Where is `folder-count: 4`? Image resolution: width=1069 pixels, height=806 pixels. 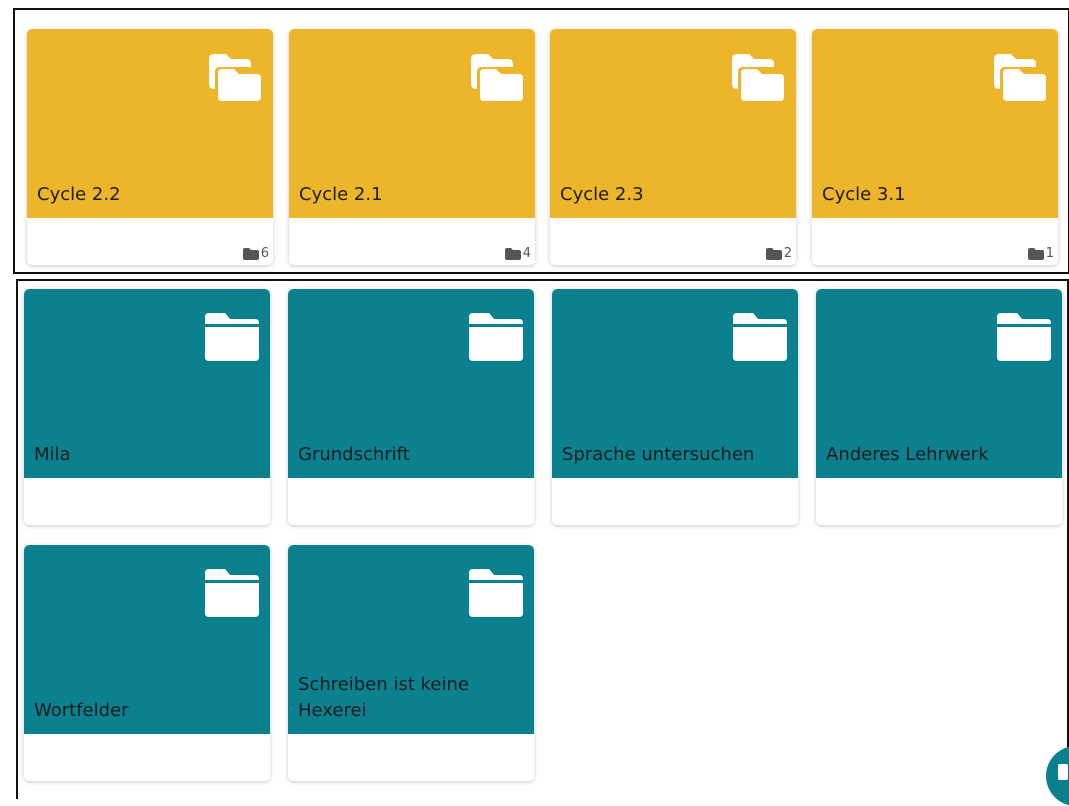
folder-count: 4 is located at coordinates (517, 253).